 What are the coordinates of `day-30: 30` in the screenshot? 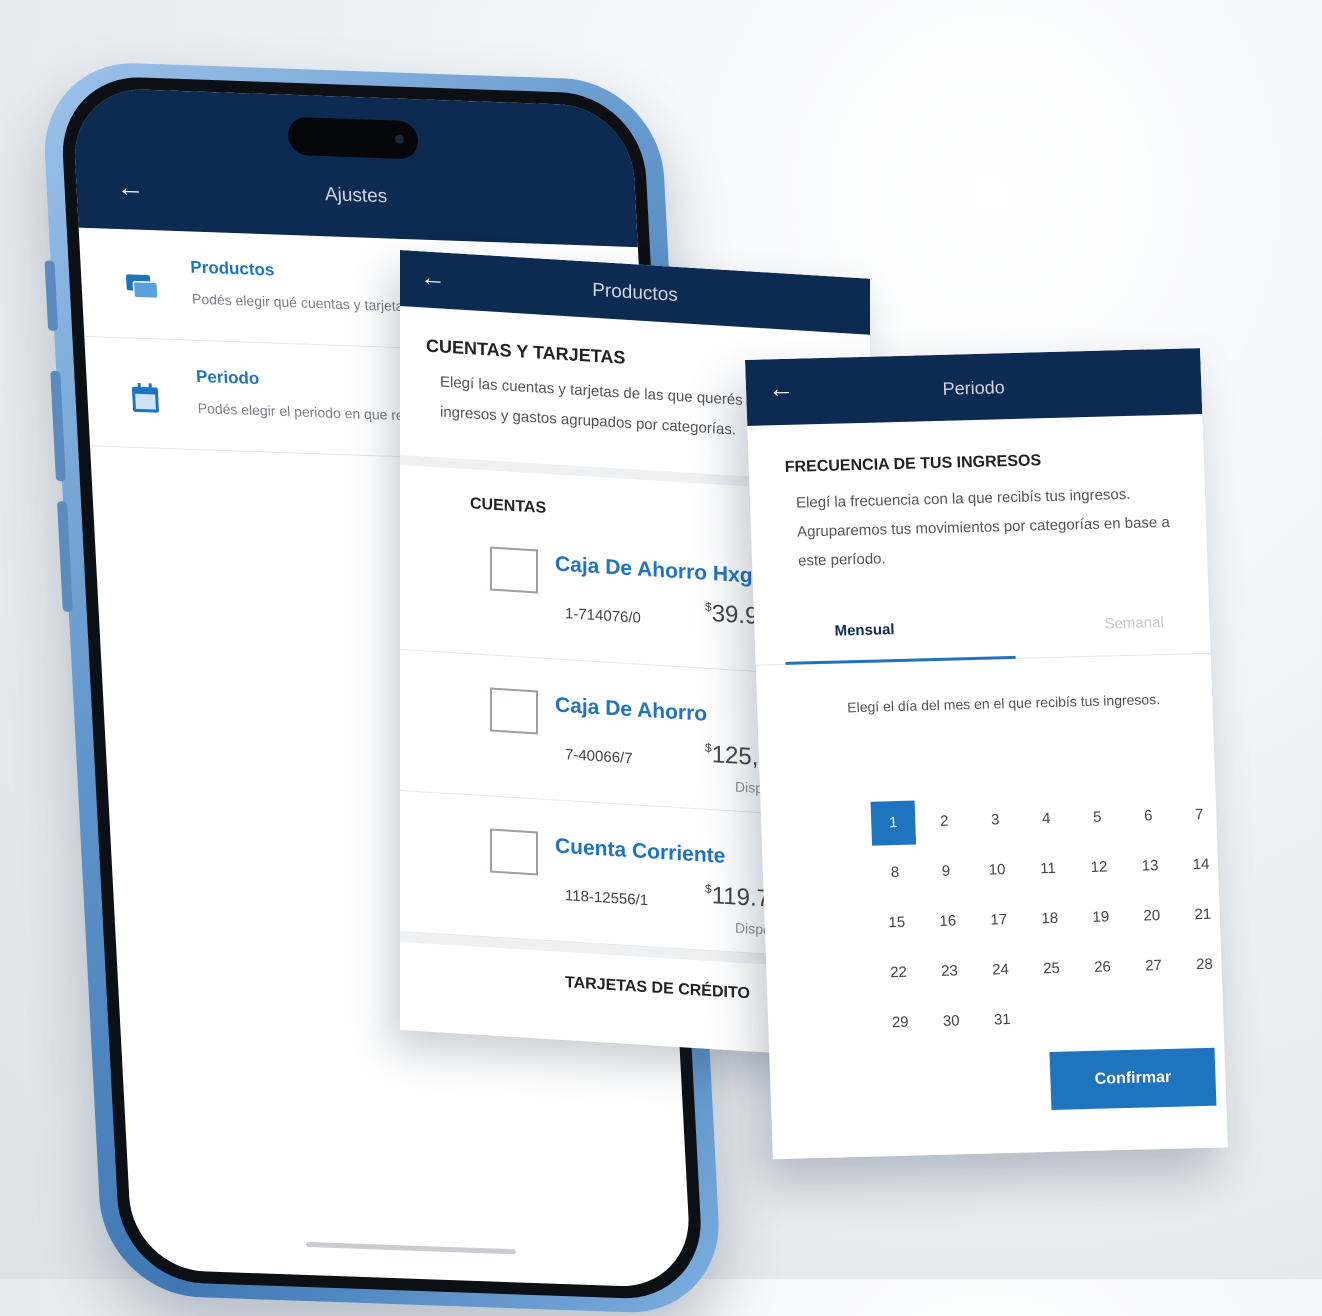 It's located at (952, 1021).